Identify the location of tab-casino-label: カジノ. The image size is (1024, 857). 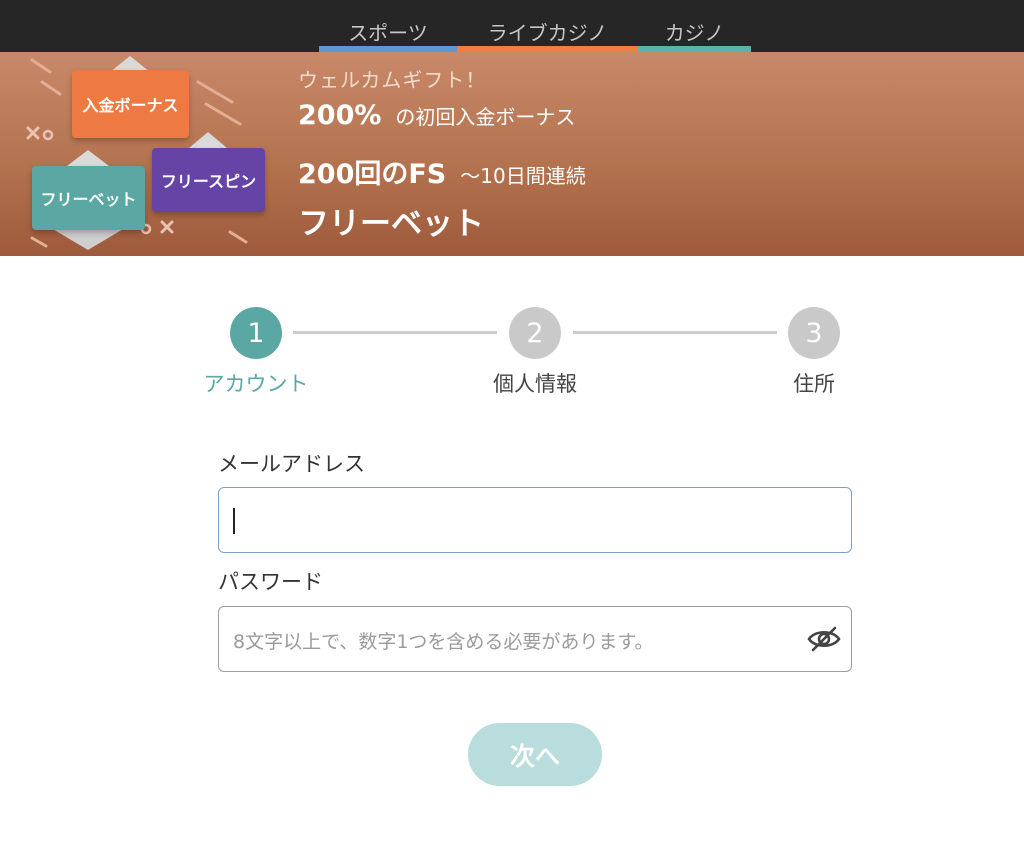
(694, 33).